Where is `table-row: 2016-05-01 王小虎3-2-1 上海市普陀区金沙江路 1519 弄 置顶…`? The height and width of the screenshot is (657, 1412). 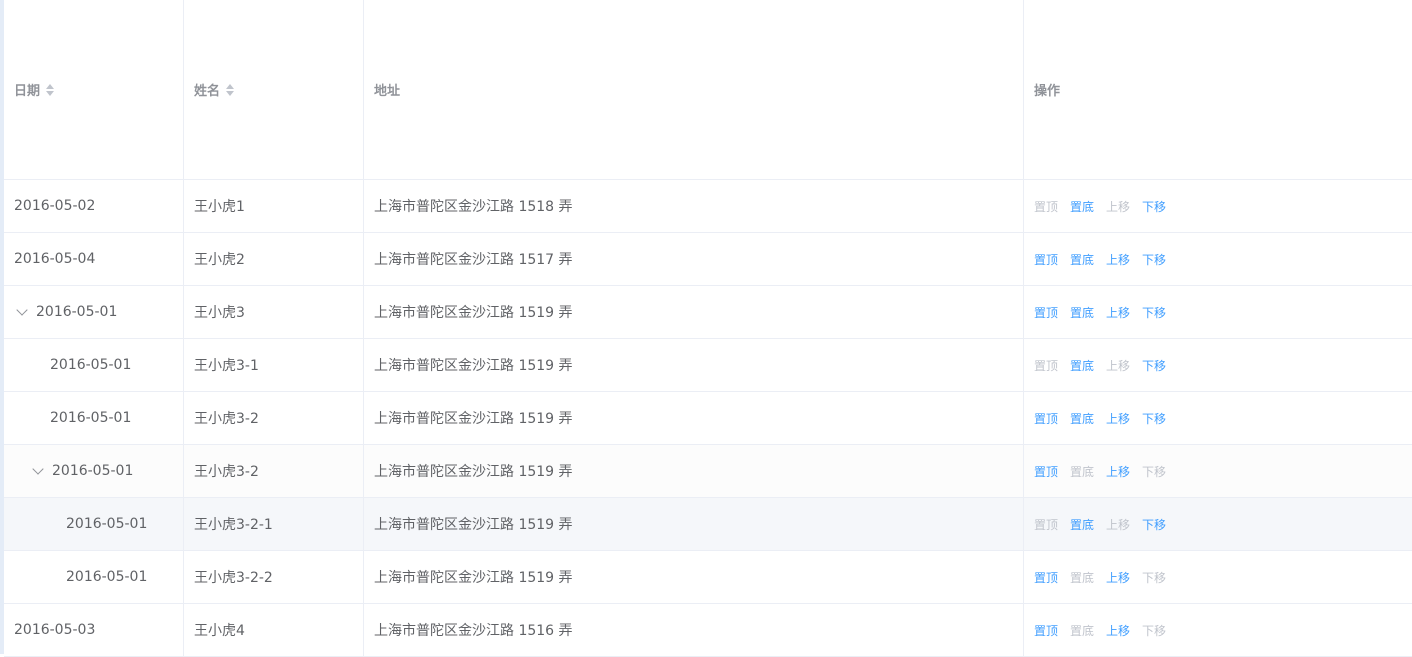 table-row: 2016-05-01 王小虎3-2-1 上海市普陀区金沙江路 1519 弄 置顶… is located at coordinates (708, 524).